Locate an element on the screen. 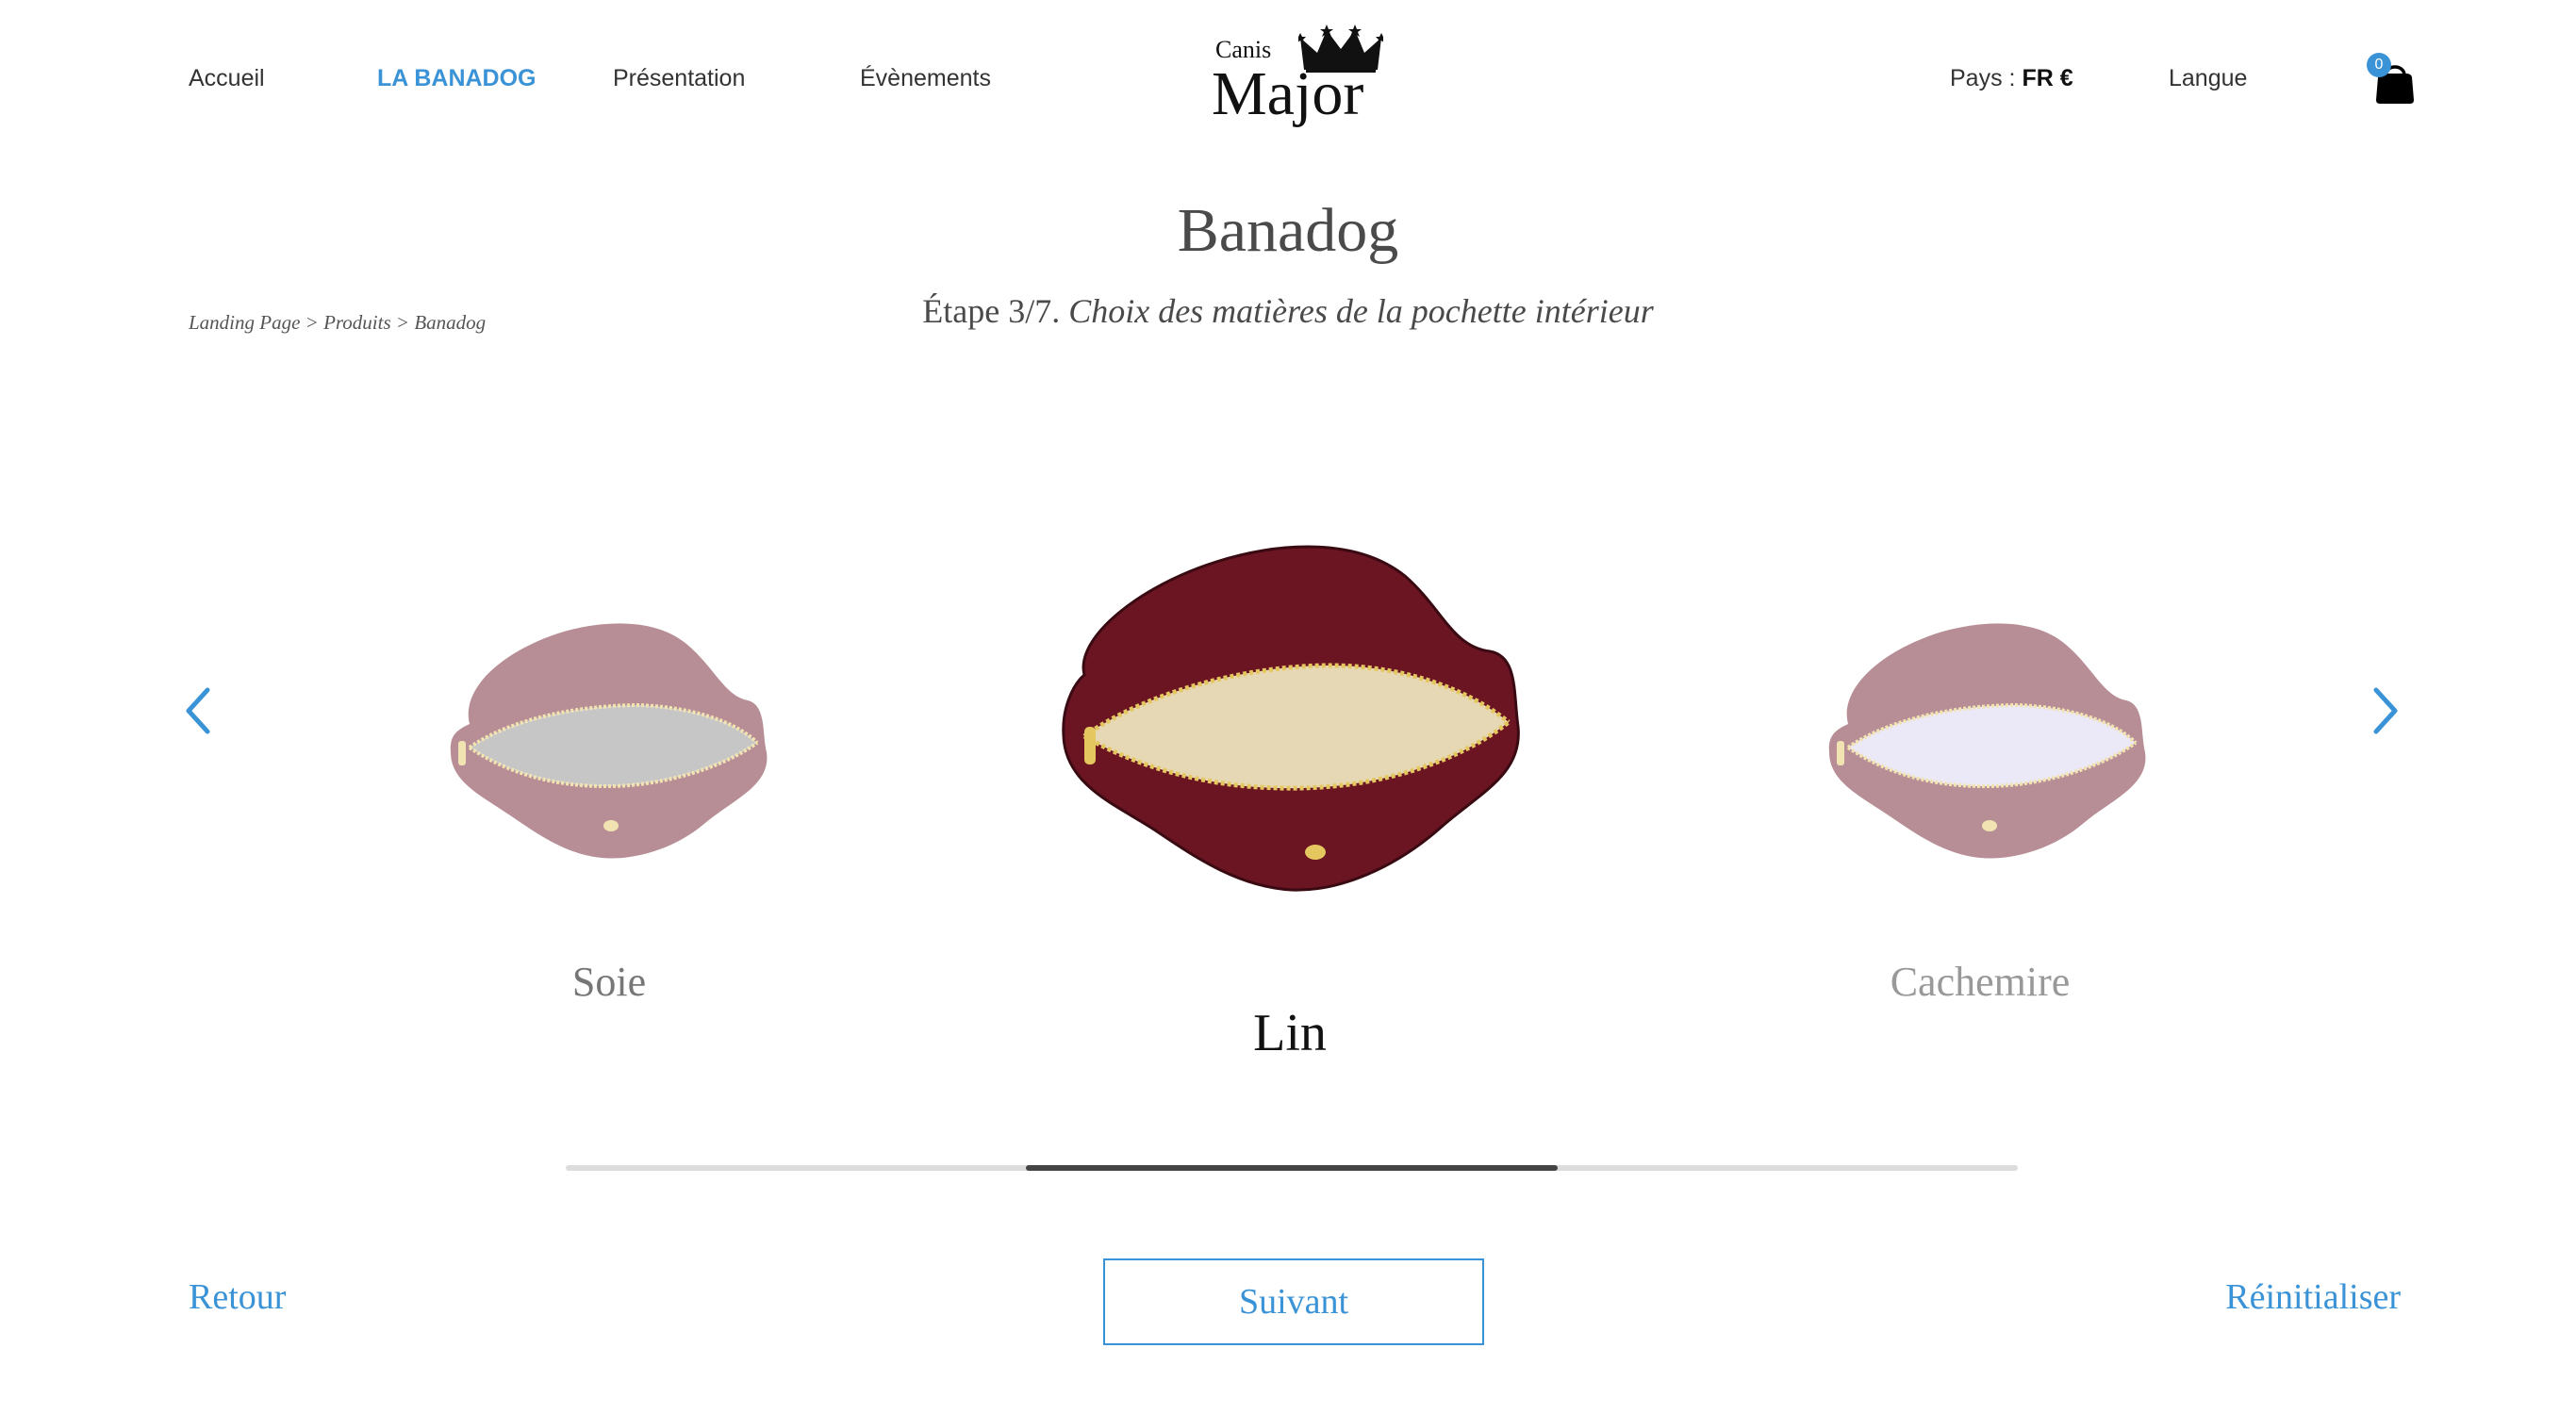 The image size is (2576, 1414). breadcrumb: Landing Page > Produits > Banadog is located at coordinates (337, 323).